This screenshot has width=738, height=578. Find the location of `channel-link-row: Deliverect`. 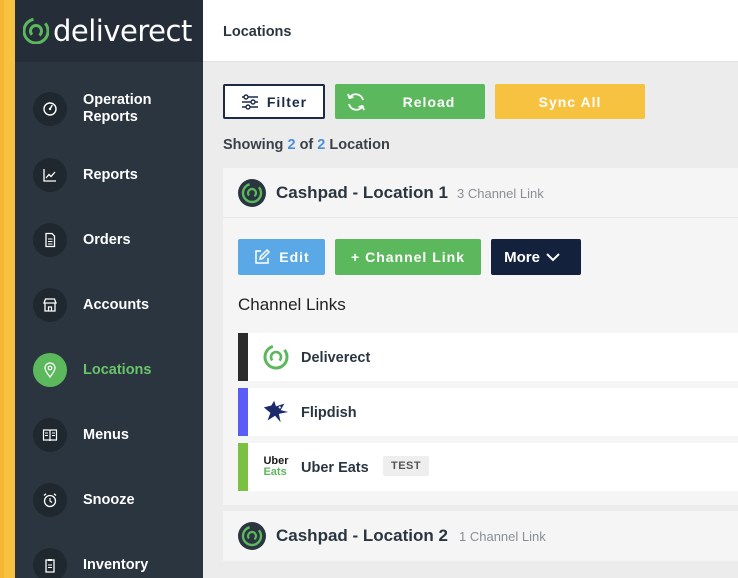

channel-link-row: Deliverect is located at coordinates (488, 357).